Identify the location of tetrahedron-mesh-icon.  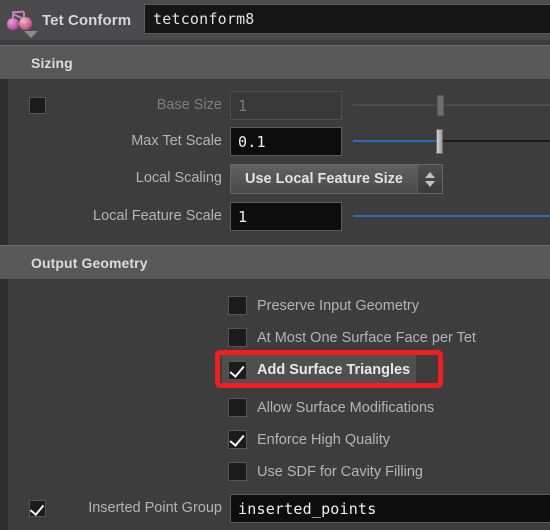
(21, 20).